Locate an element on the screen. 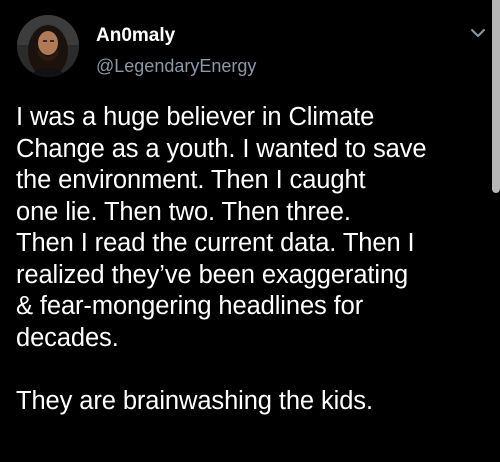 The image size is (500, 462). tweet-text-line: the environment. Then I caught is located at coordinates (191, 180).